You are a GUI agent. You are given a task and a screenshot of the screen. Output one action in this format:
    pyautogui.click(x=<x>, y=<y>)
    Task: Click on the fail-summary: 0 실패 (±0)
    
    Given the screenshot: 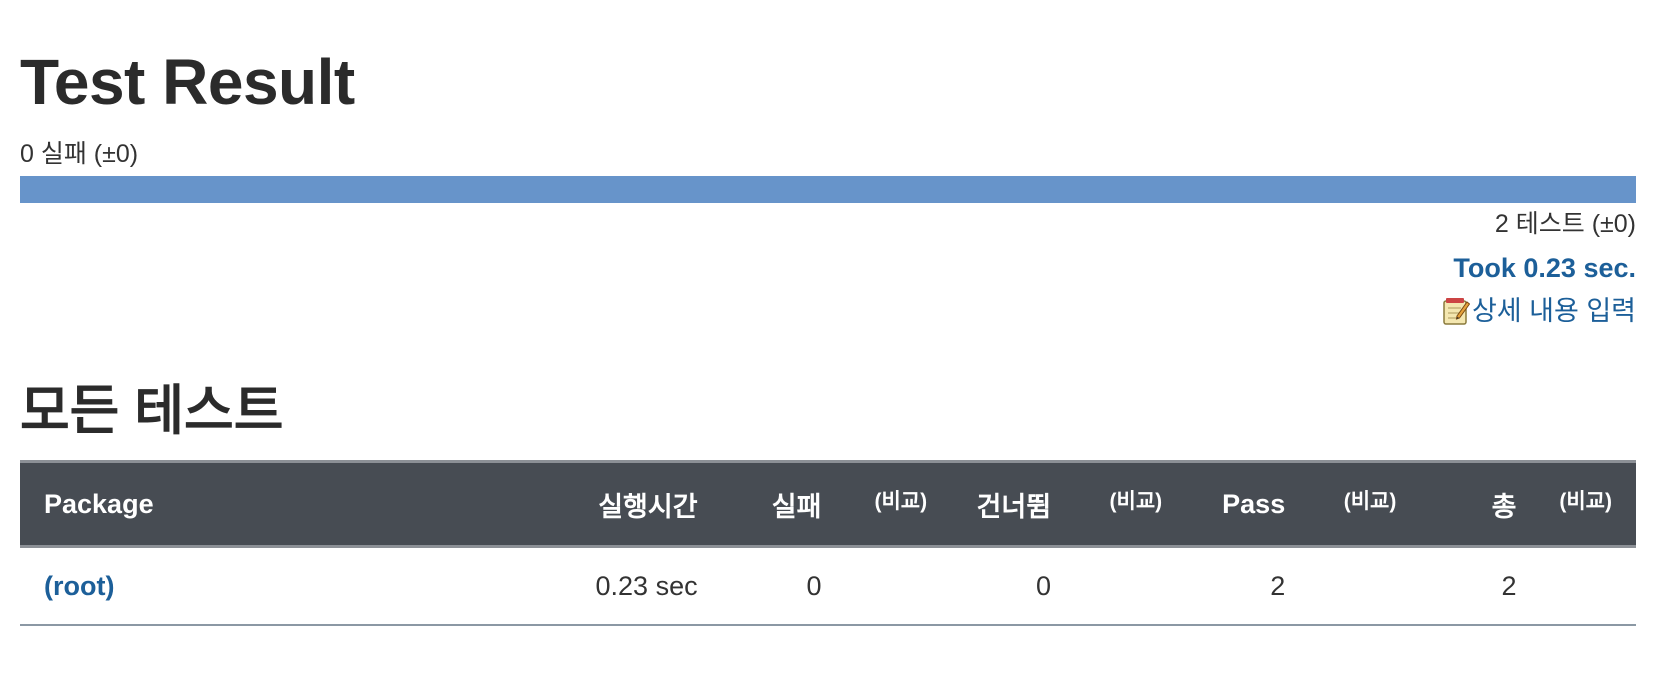 What is the action you would take?
    pyautogui.click(x=79, y=154)
    